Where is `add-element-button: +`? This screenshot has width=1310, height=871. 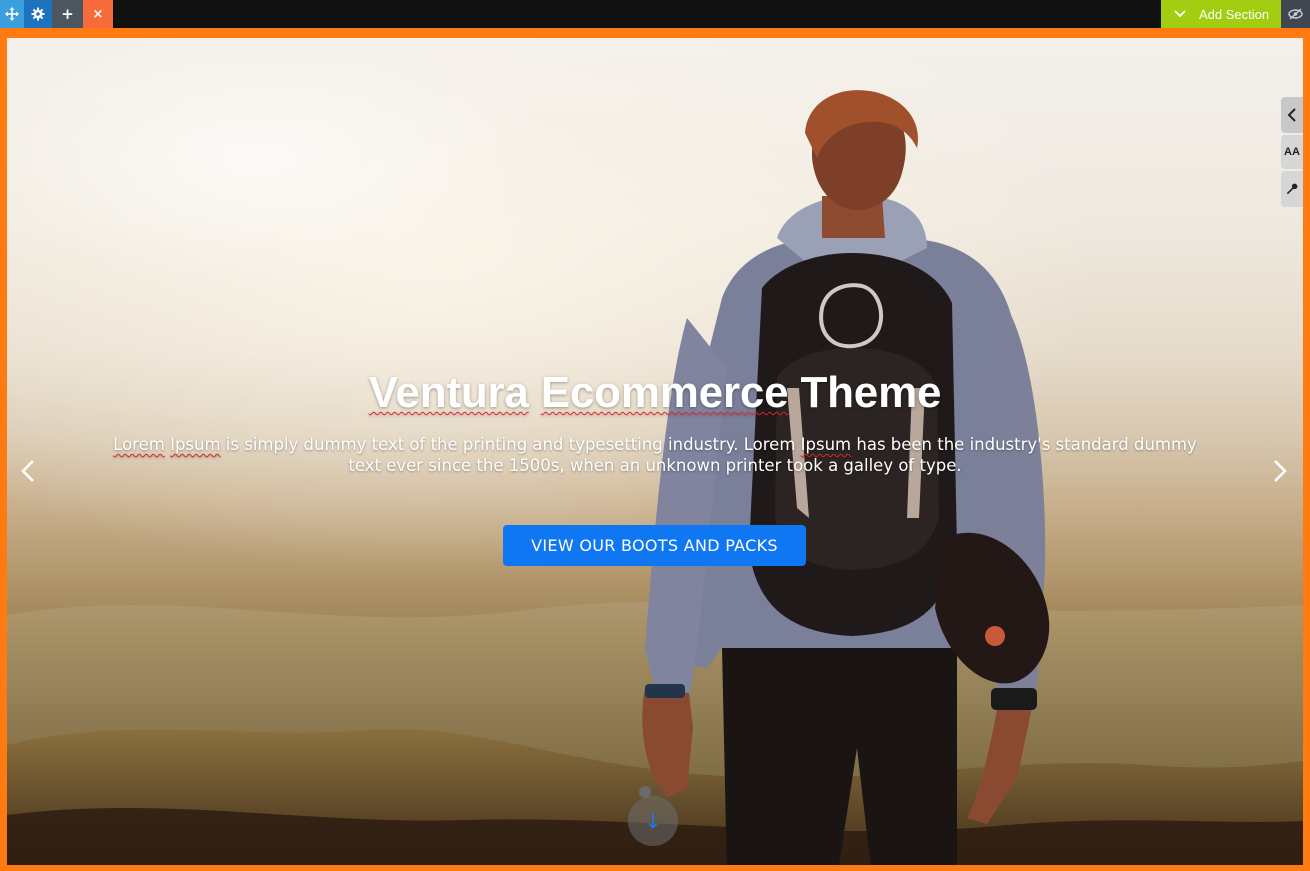
add-element-button: + is located at coordinates (67, 14).